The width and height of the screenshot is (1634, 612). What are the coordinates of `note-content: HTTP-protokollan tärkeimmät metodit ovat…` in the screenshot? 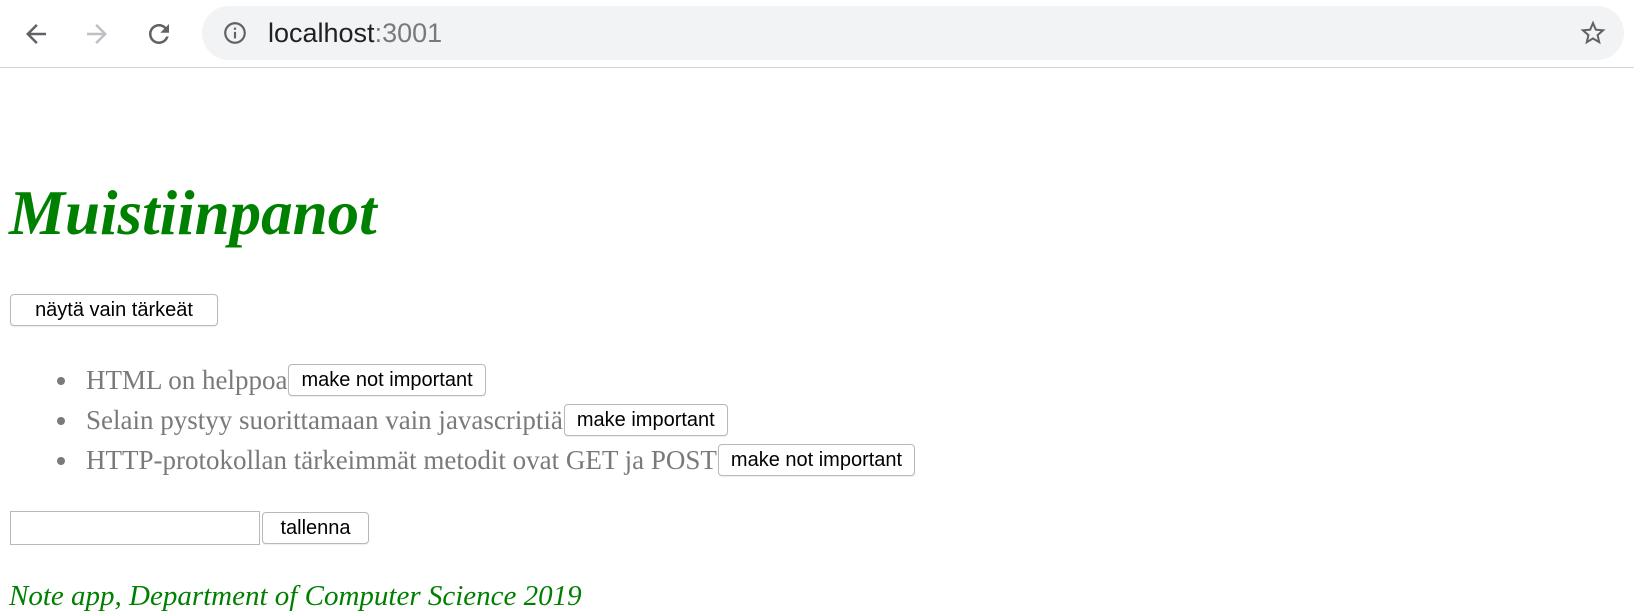 It's located at (401, 459).